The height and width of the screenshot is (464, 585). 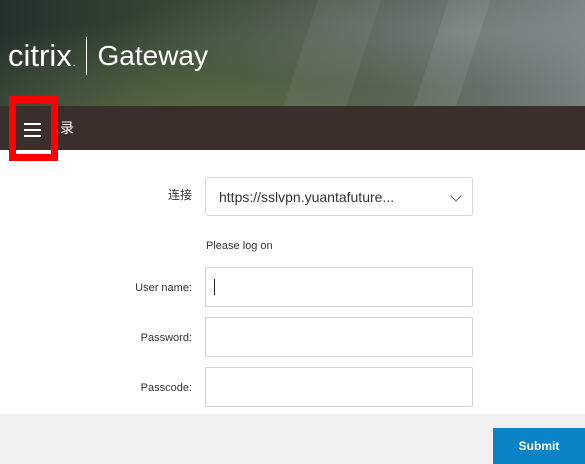 What do you see at coordinates (214, 287) in the screenshot?
I see `text-cursor` at bounding box center [214, 287].